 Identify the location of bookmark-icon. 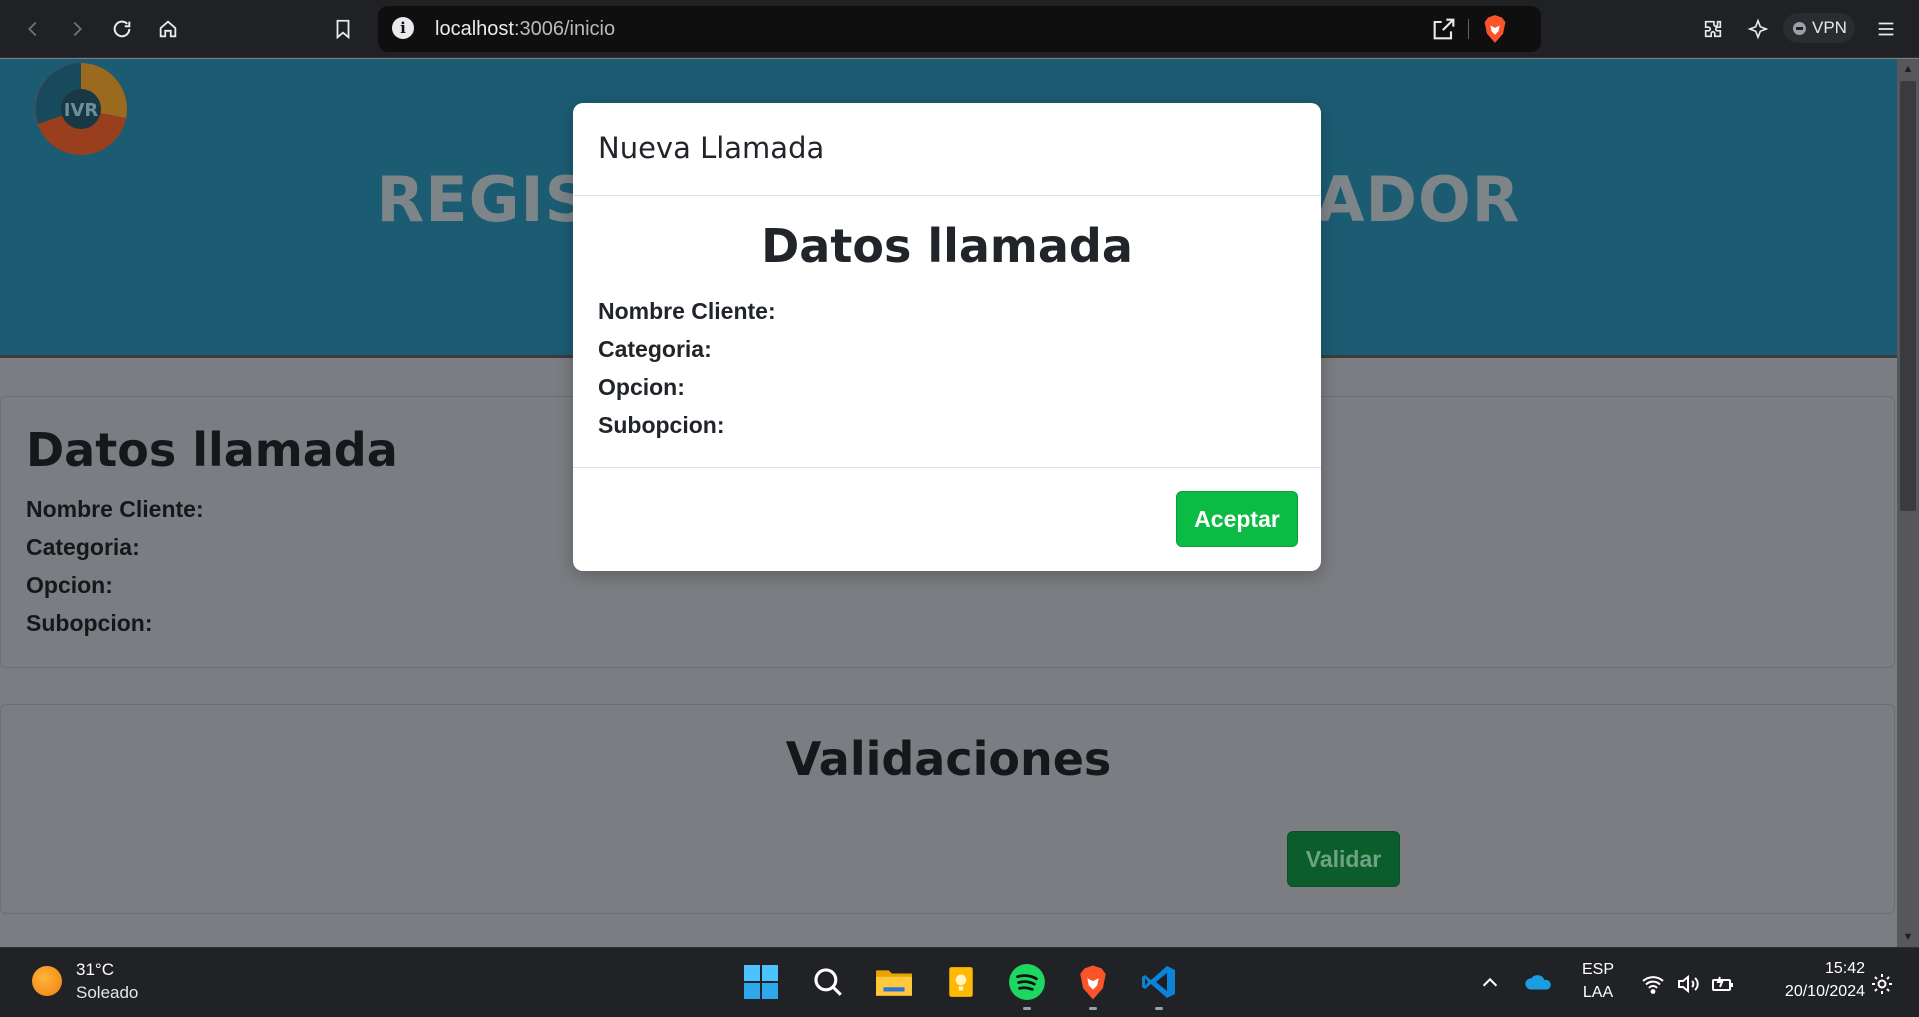
(343, 29).